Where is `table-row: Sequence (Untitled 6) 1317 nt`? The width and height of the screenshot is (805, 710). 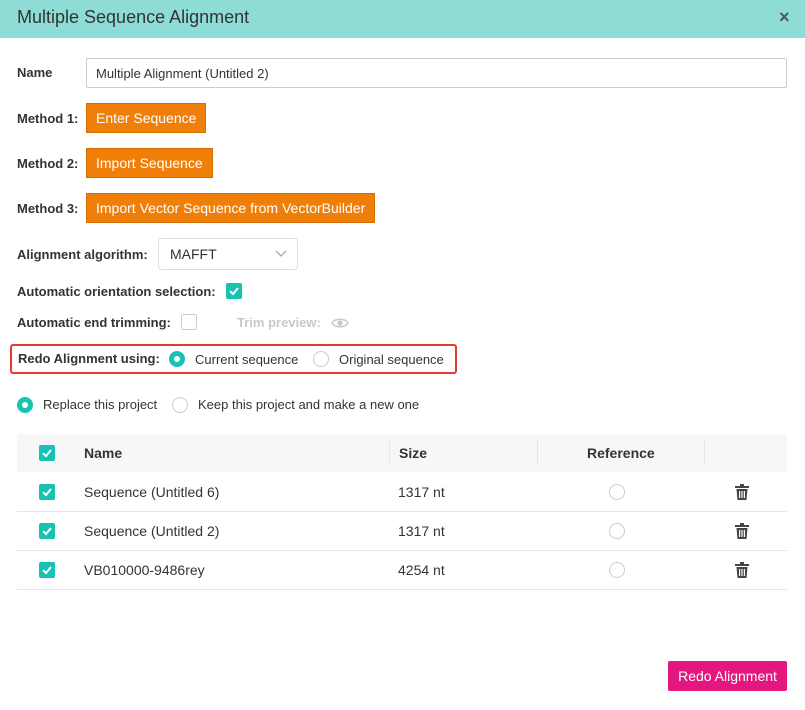 table-row: Sequence (Untitled 6) 1317 nt is located at coordinates (402, 492).